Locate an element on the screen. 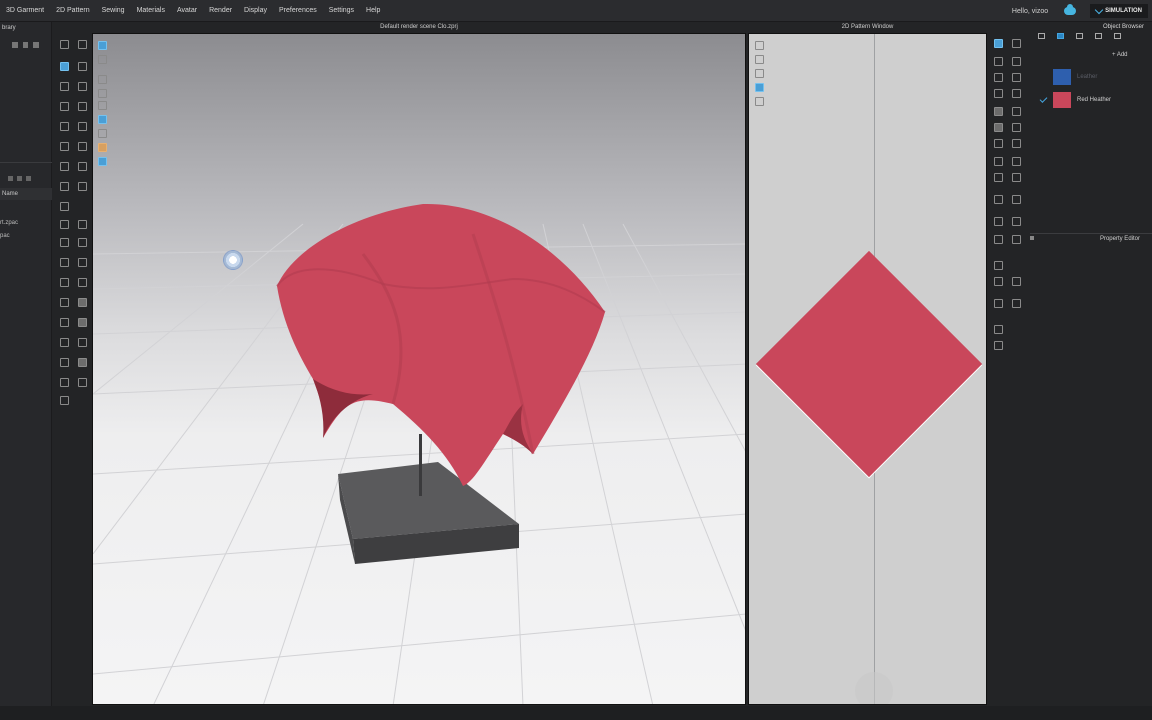  avatar-tool-icon is located at coordinates (82, 262).